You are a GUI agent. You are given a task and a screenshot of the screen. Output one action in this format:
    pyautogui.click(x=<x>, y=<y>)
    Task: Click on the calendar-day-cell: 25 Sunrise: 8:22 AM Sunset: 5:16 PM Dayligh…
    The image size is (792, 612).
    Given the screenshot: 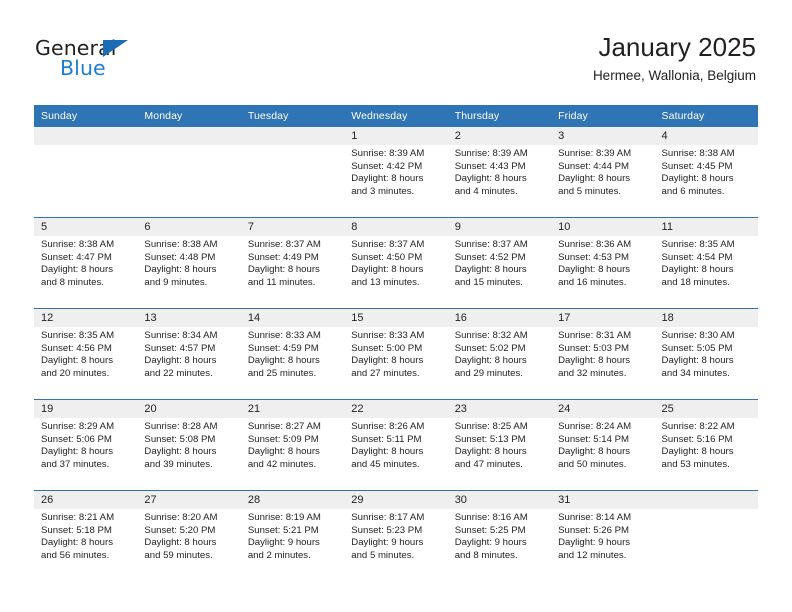 What is the action you would take?
    pyautogui.click(x=706, y=445)
    